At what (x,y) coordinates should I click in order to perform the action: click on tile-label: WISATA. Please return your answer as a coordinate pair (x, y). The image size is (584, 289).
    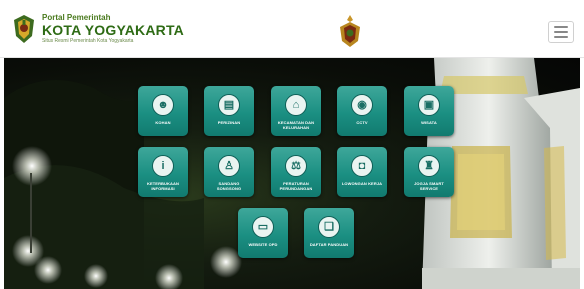
    Looking at the image, I should click on (429, 122).